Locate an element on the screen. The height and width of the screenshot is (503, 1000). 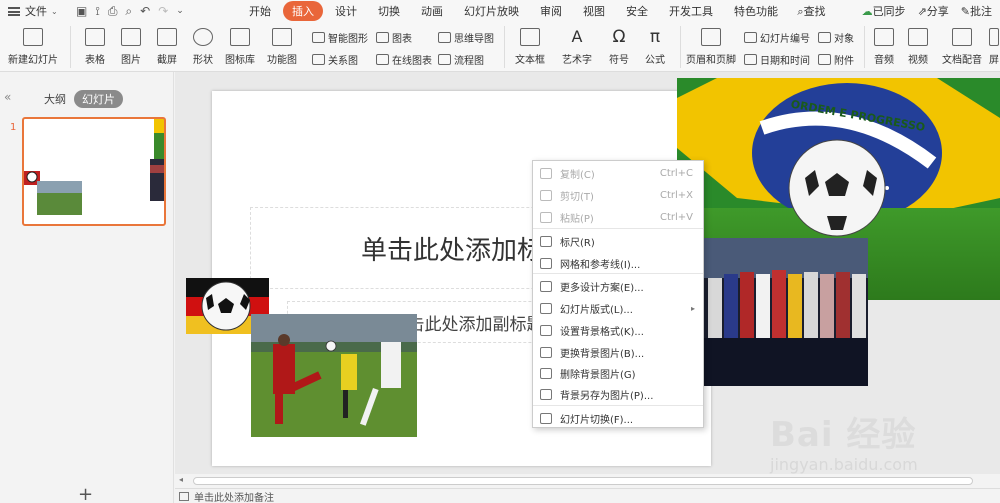
menu-item-shortcut: Ctrl+X is located at coordinates (676, 195).